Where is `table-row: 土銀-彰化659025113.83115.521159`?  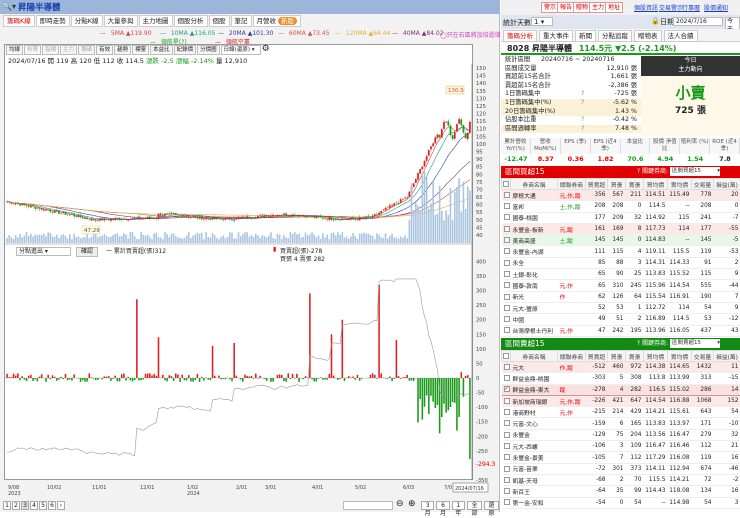 table-row: 土銀-彰化659025113.83115.521159 is located at coordinates (621, 274).